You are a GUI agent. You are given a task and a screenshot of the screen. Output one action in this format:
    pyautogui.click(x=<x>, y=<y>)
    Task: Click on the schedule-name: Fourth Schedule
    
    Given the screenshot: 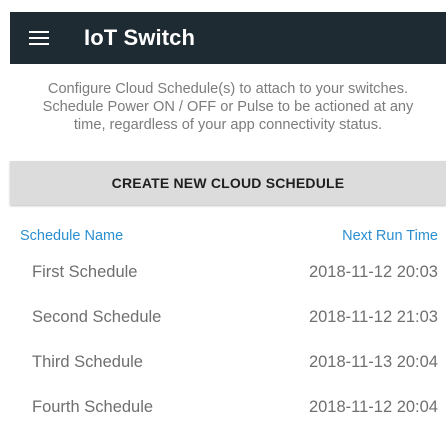 What is the action you would take?
    pyautogui.click(x=93, y=407)
    